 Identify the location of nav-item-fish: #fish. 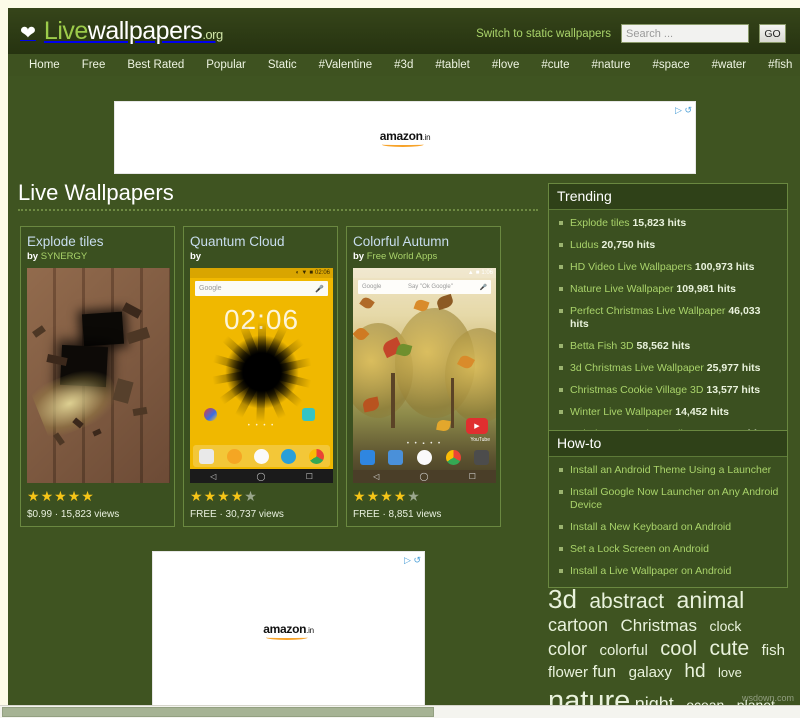
(778, 65).